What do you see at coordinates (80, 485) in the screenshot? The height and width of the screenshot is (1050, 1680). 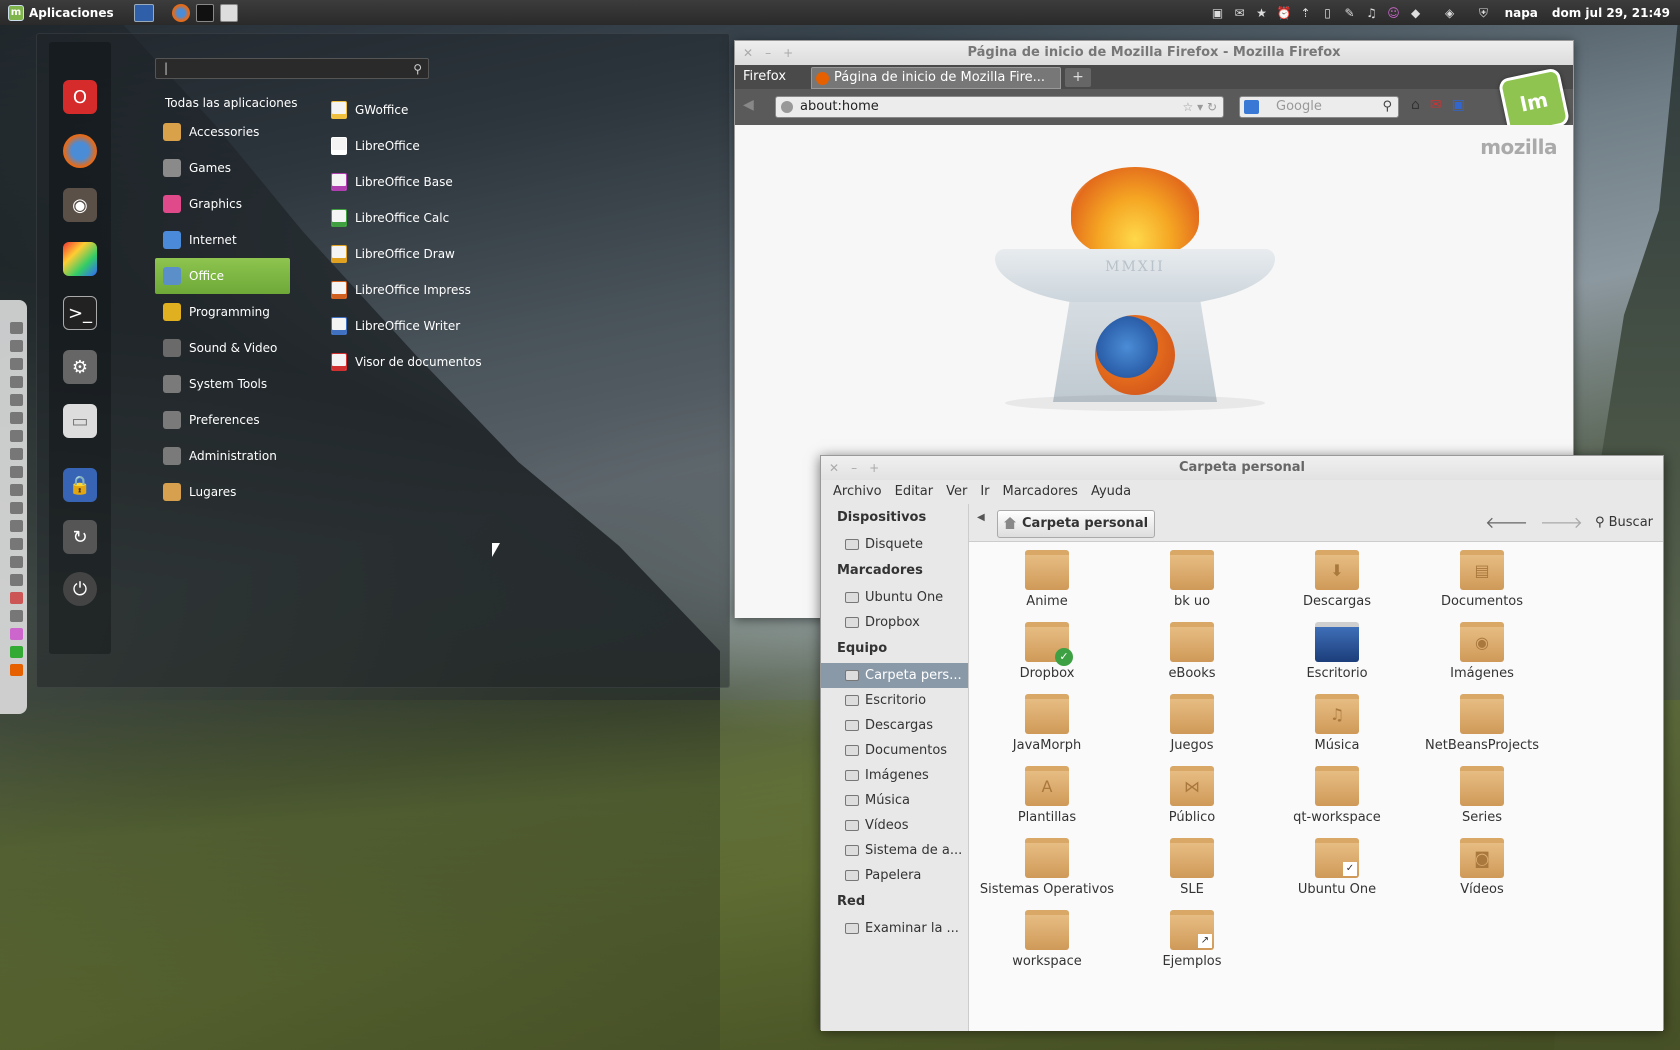 I see `lock-screen-icon: 🔒` at bounding box center [80, 485].